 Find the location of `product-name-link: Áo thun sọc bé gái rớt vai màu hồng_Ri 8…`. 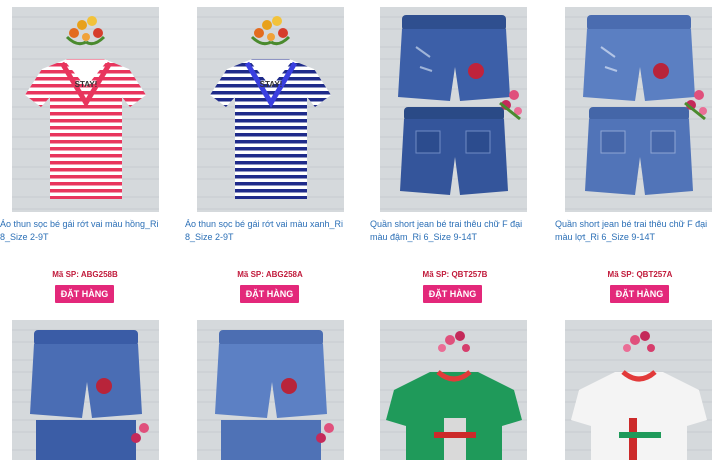

product-name-link: Áo thun sọc bé gái rớt vai màu hồng_Ri 8… is located at coordinates (85, 231).